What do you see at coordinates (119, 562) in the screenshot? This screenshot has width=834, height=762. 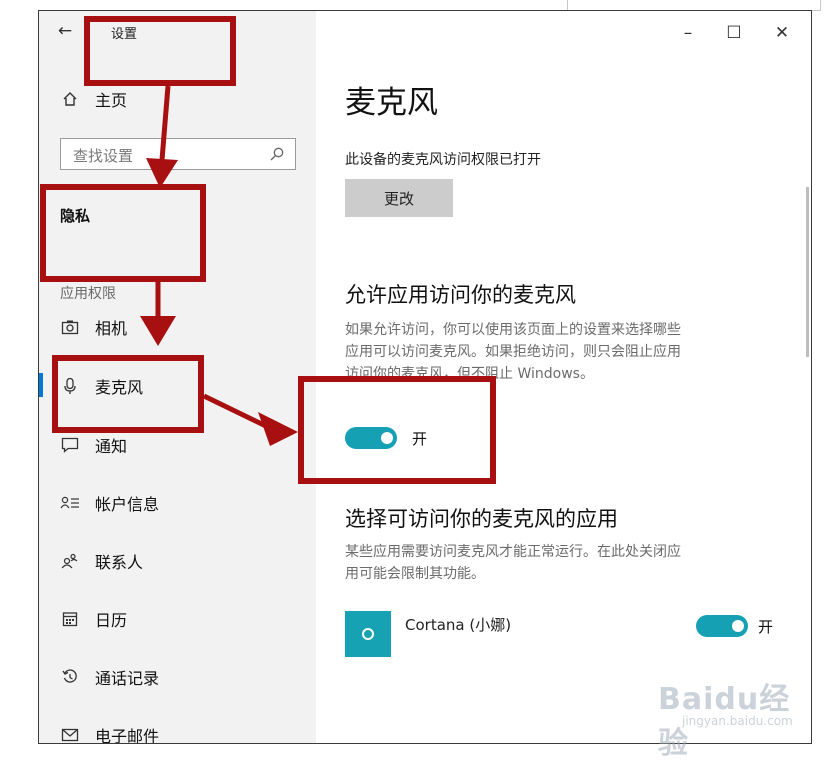 I see `sidebar-item-label: 联系人` at bounding box center [119, 562].